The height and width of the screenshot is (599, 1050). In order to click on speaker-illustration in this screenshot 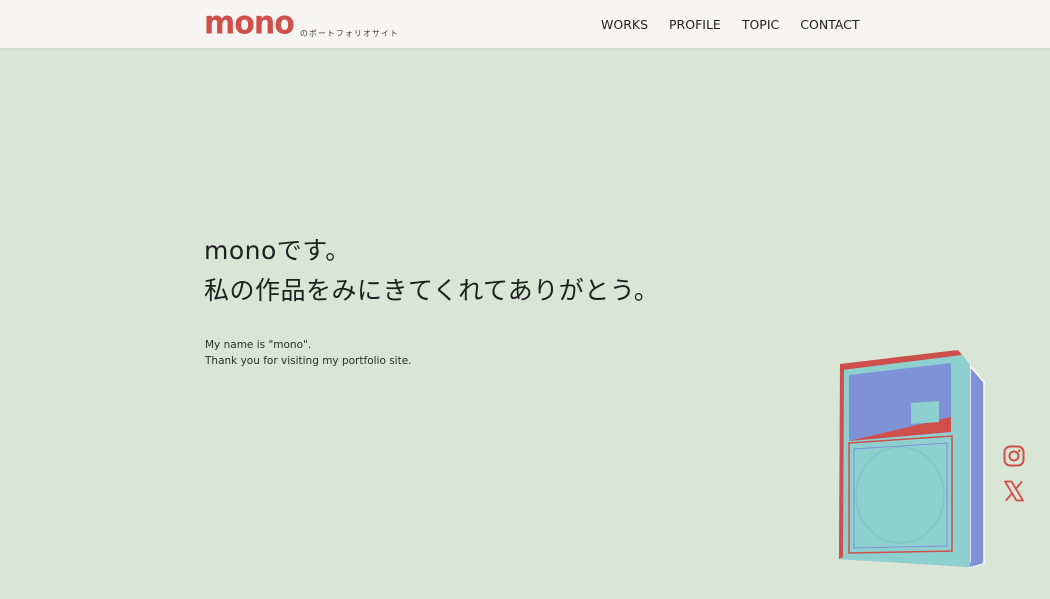, I will do `click(912, 458)`.